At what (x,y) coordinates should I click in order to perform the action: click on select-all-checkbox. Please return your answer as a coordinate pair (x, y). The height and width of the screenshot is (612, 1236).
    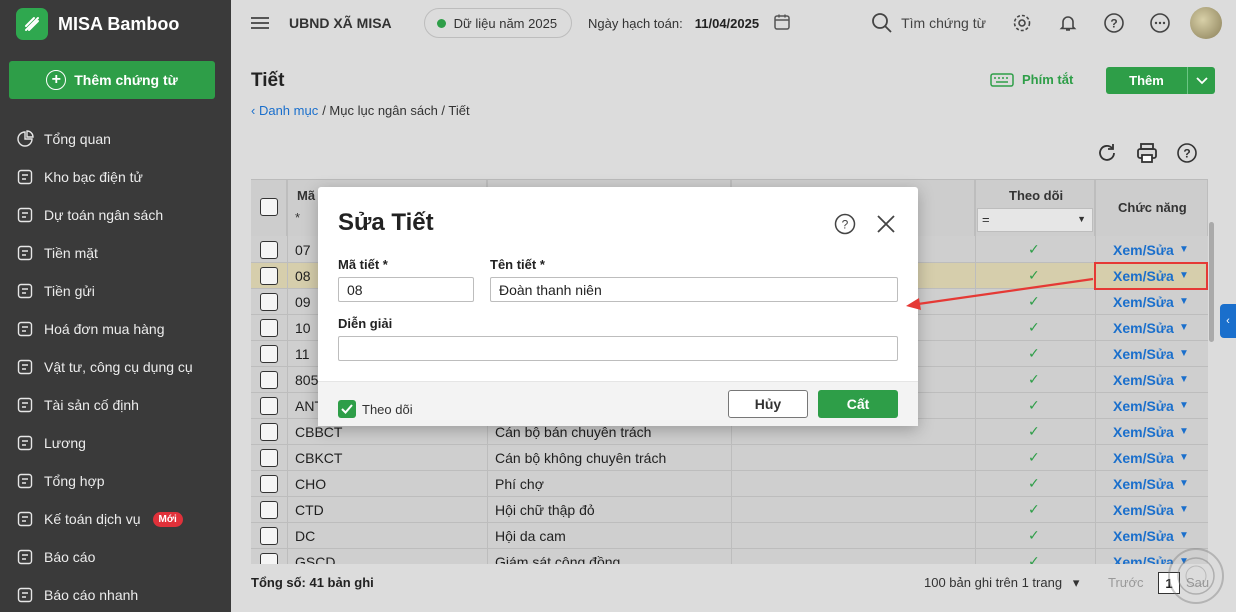
    Looking at the image, I should click on (269, 207).